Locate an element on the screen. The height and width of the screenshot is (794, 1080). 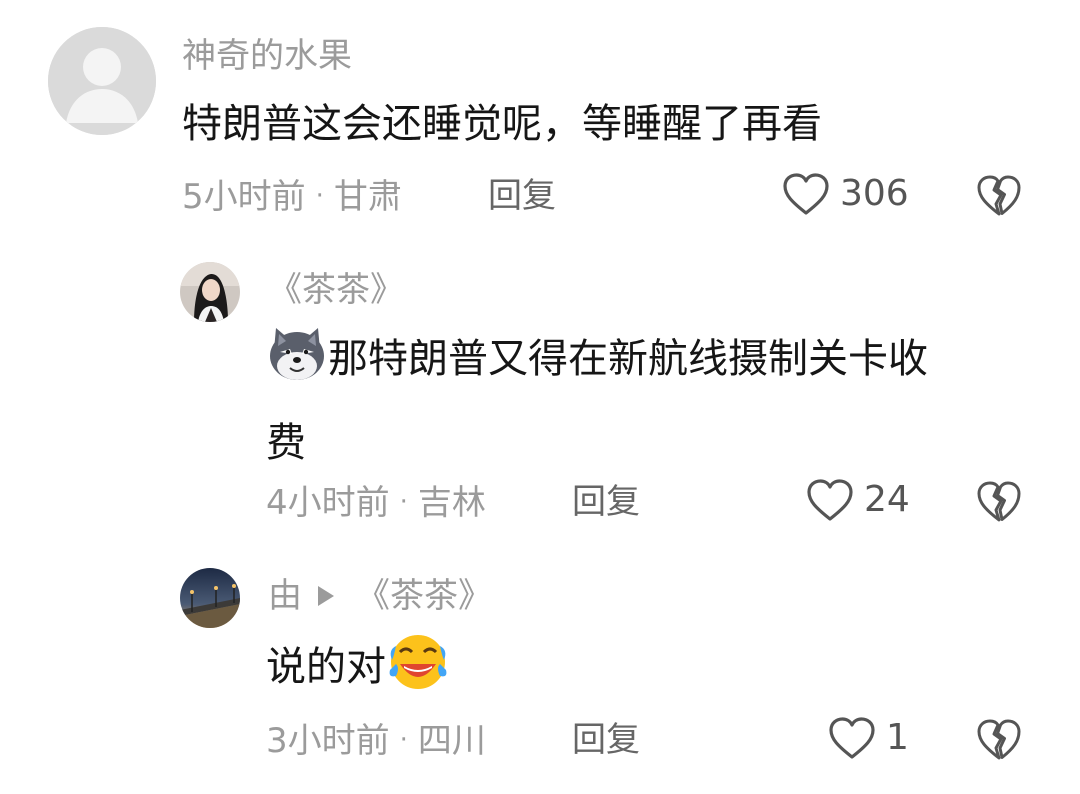
wolf-emoji is located at coordinates (297, 364).